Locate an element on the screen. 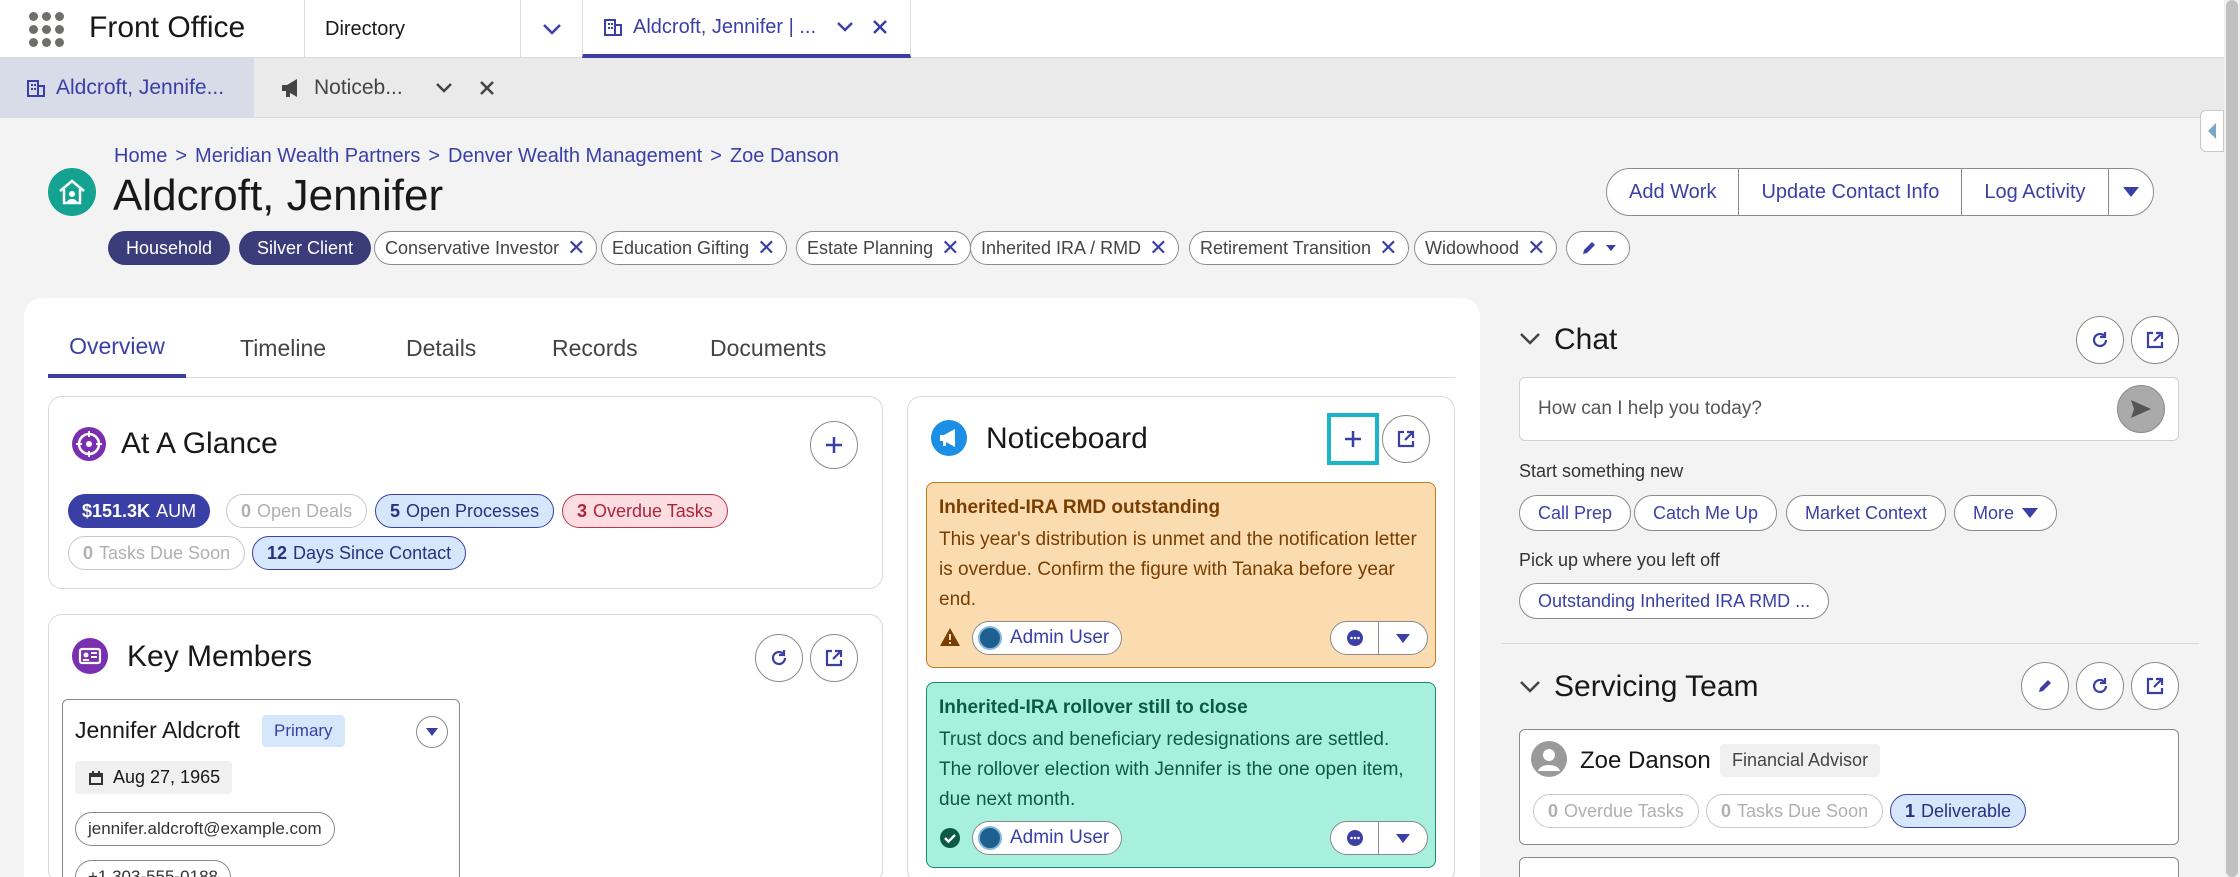 This screenshot has width=2240, height=877. tag-chip: Conservative Investor ✕ is located at coordinates (485, 248).